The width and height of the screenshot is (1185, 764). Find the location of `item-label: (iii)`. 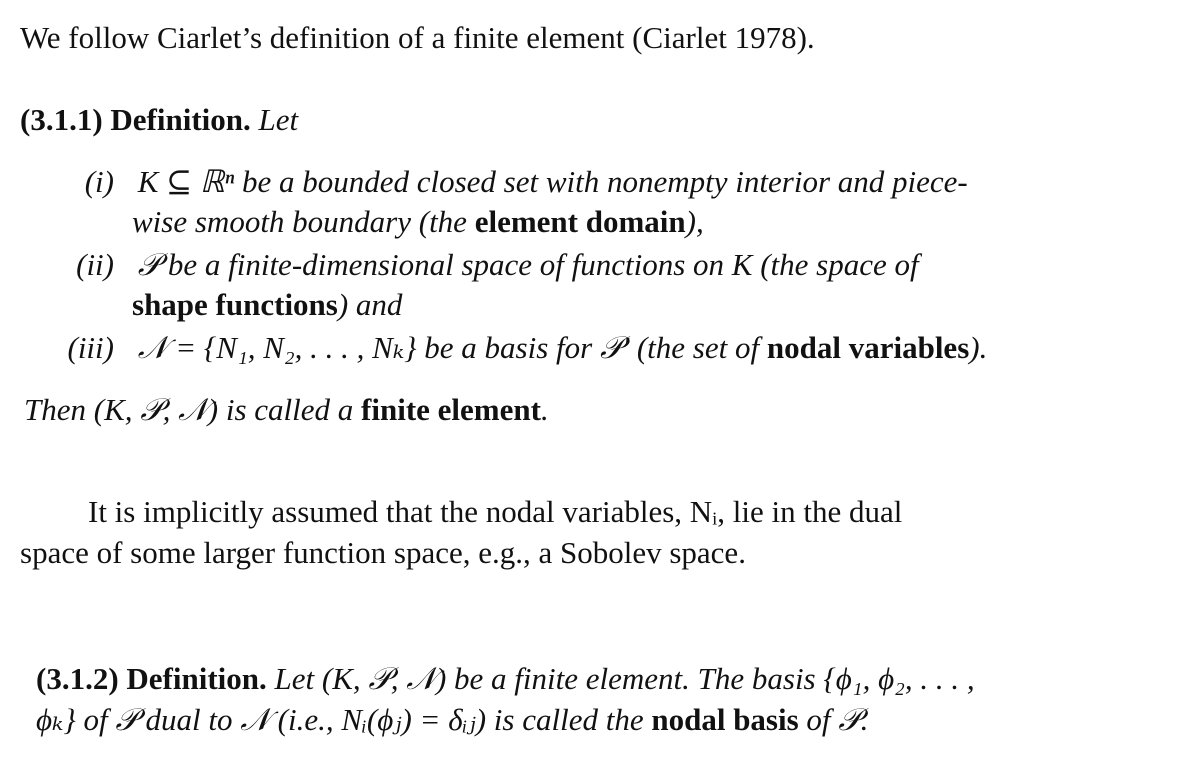

item-label: (iii) is located at coordinates (91, 347).